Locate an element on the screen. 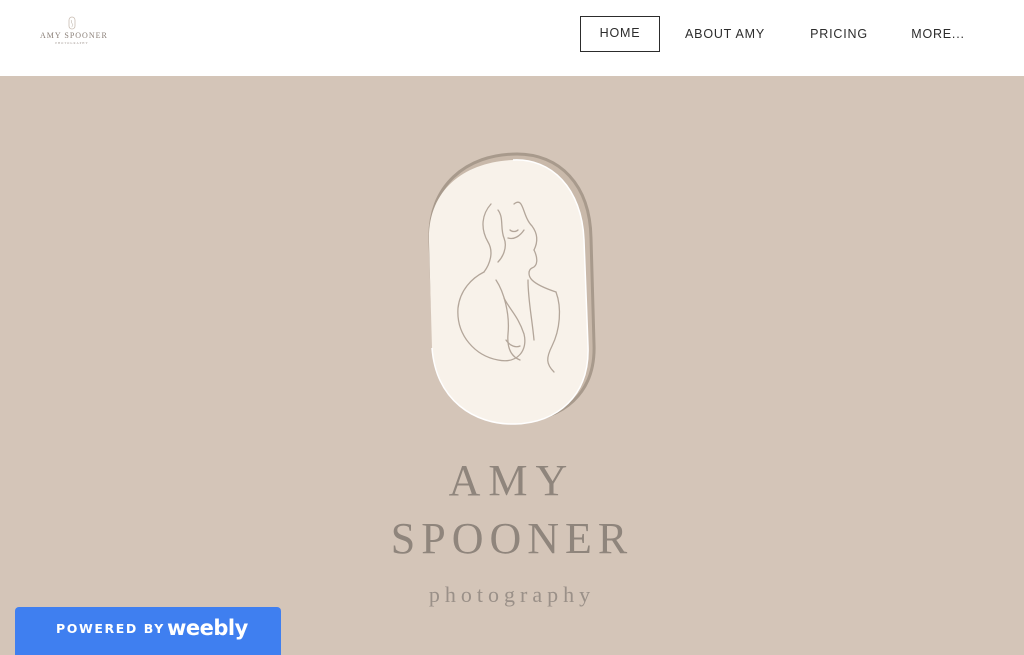  nav-item-pricing: PRICING is located at coordinates (839, 34).